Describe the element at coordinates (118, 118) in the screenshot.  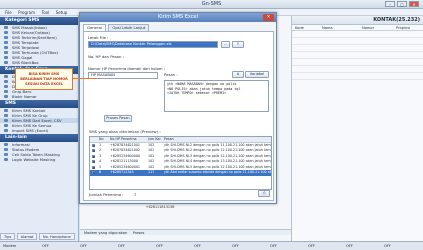
I see `proses-pesan-button: Proses Pesan` at that location.